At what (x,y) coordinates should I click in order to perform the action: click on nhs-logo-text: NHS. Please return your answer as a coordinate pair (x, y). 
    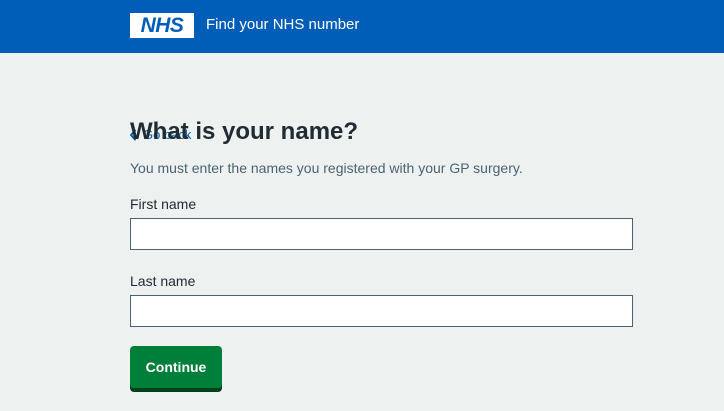
    Looking at the image, I should click on (162, 25).